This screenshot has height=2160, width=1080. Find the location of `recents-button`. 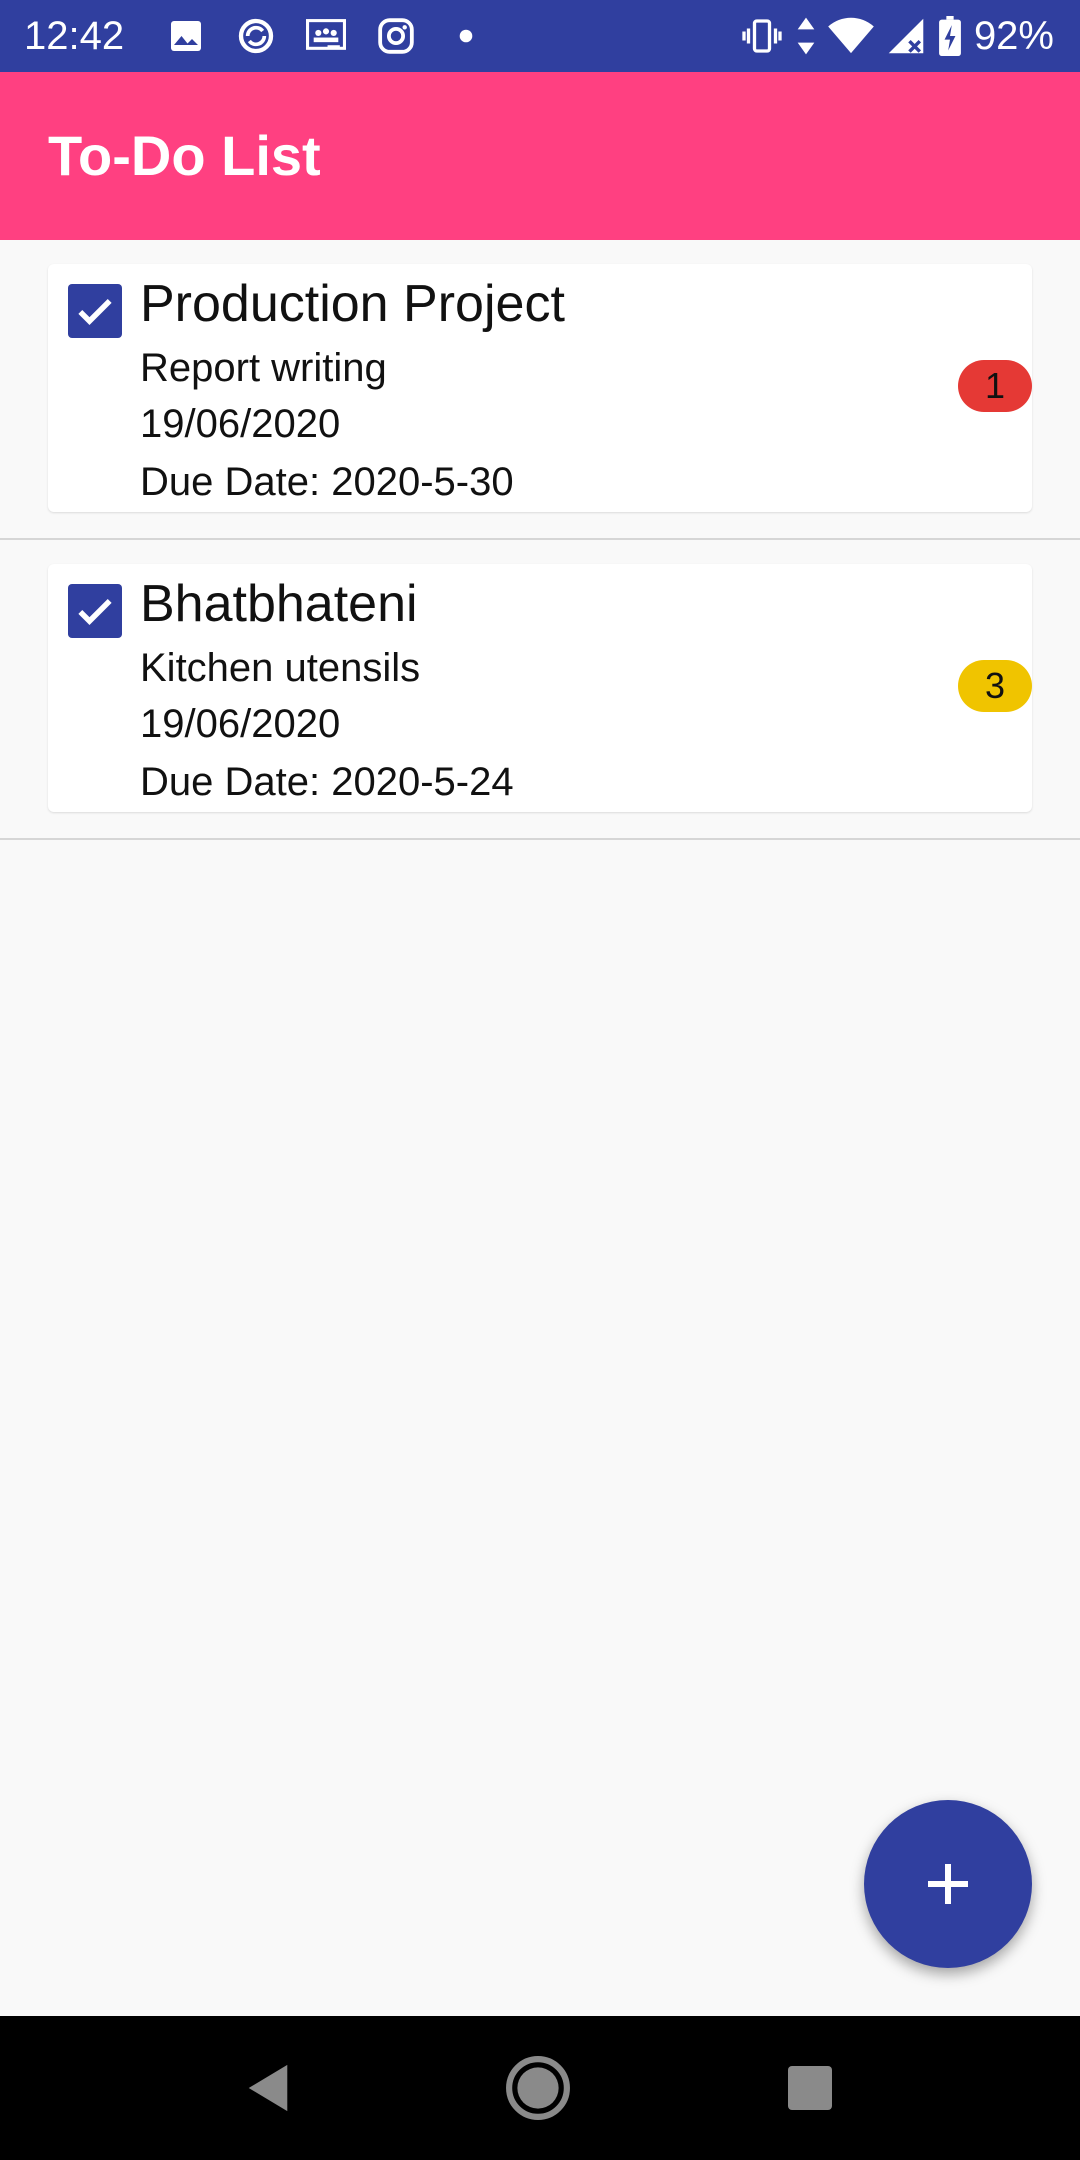

recents-button is located at coordinates (810, 2088).